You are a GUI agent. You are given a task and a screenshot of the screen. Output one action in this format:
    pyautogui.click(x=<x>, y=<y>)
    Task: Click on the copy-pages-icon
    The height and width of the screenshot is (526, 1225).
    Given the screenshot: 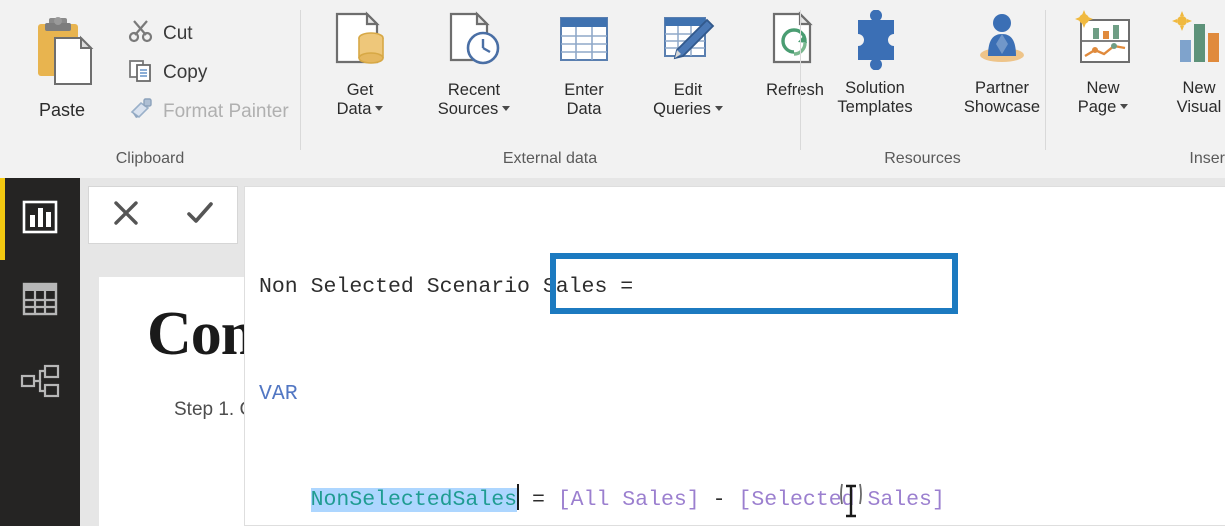 What is the action you would take?
    pyautogui.click(x=141, y=72)
    